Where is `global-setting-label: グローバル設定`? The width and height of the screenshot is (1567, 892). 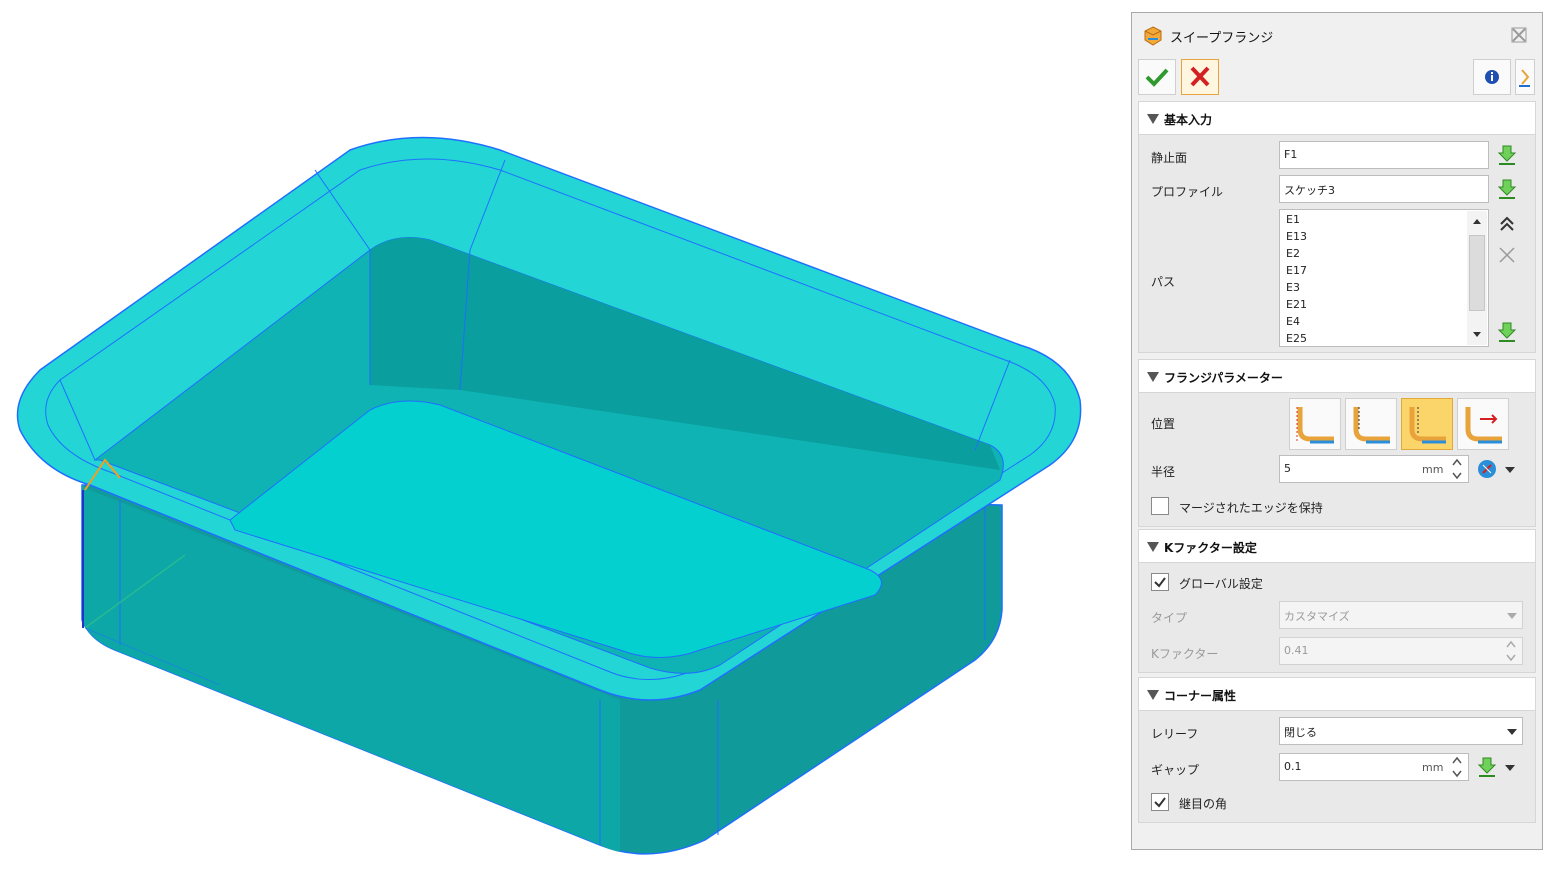 global-setting-label: グローバル設定 is located at coordinates (1221, 584).